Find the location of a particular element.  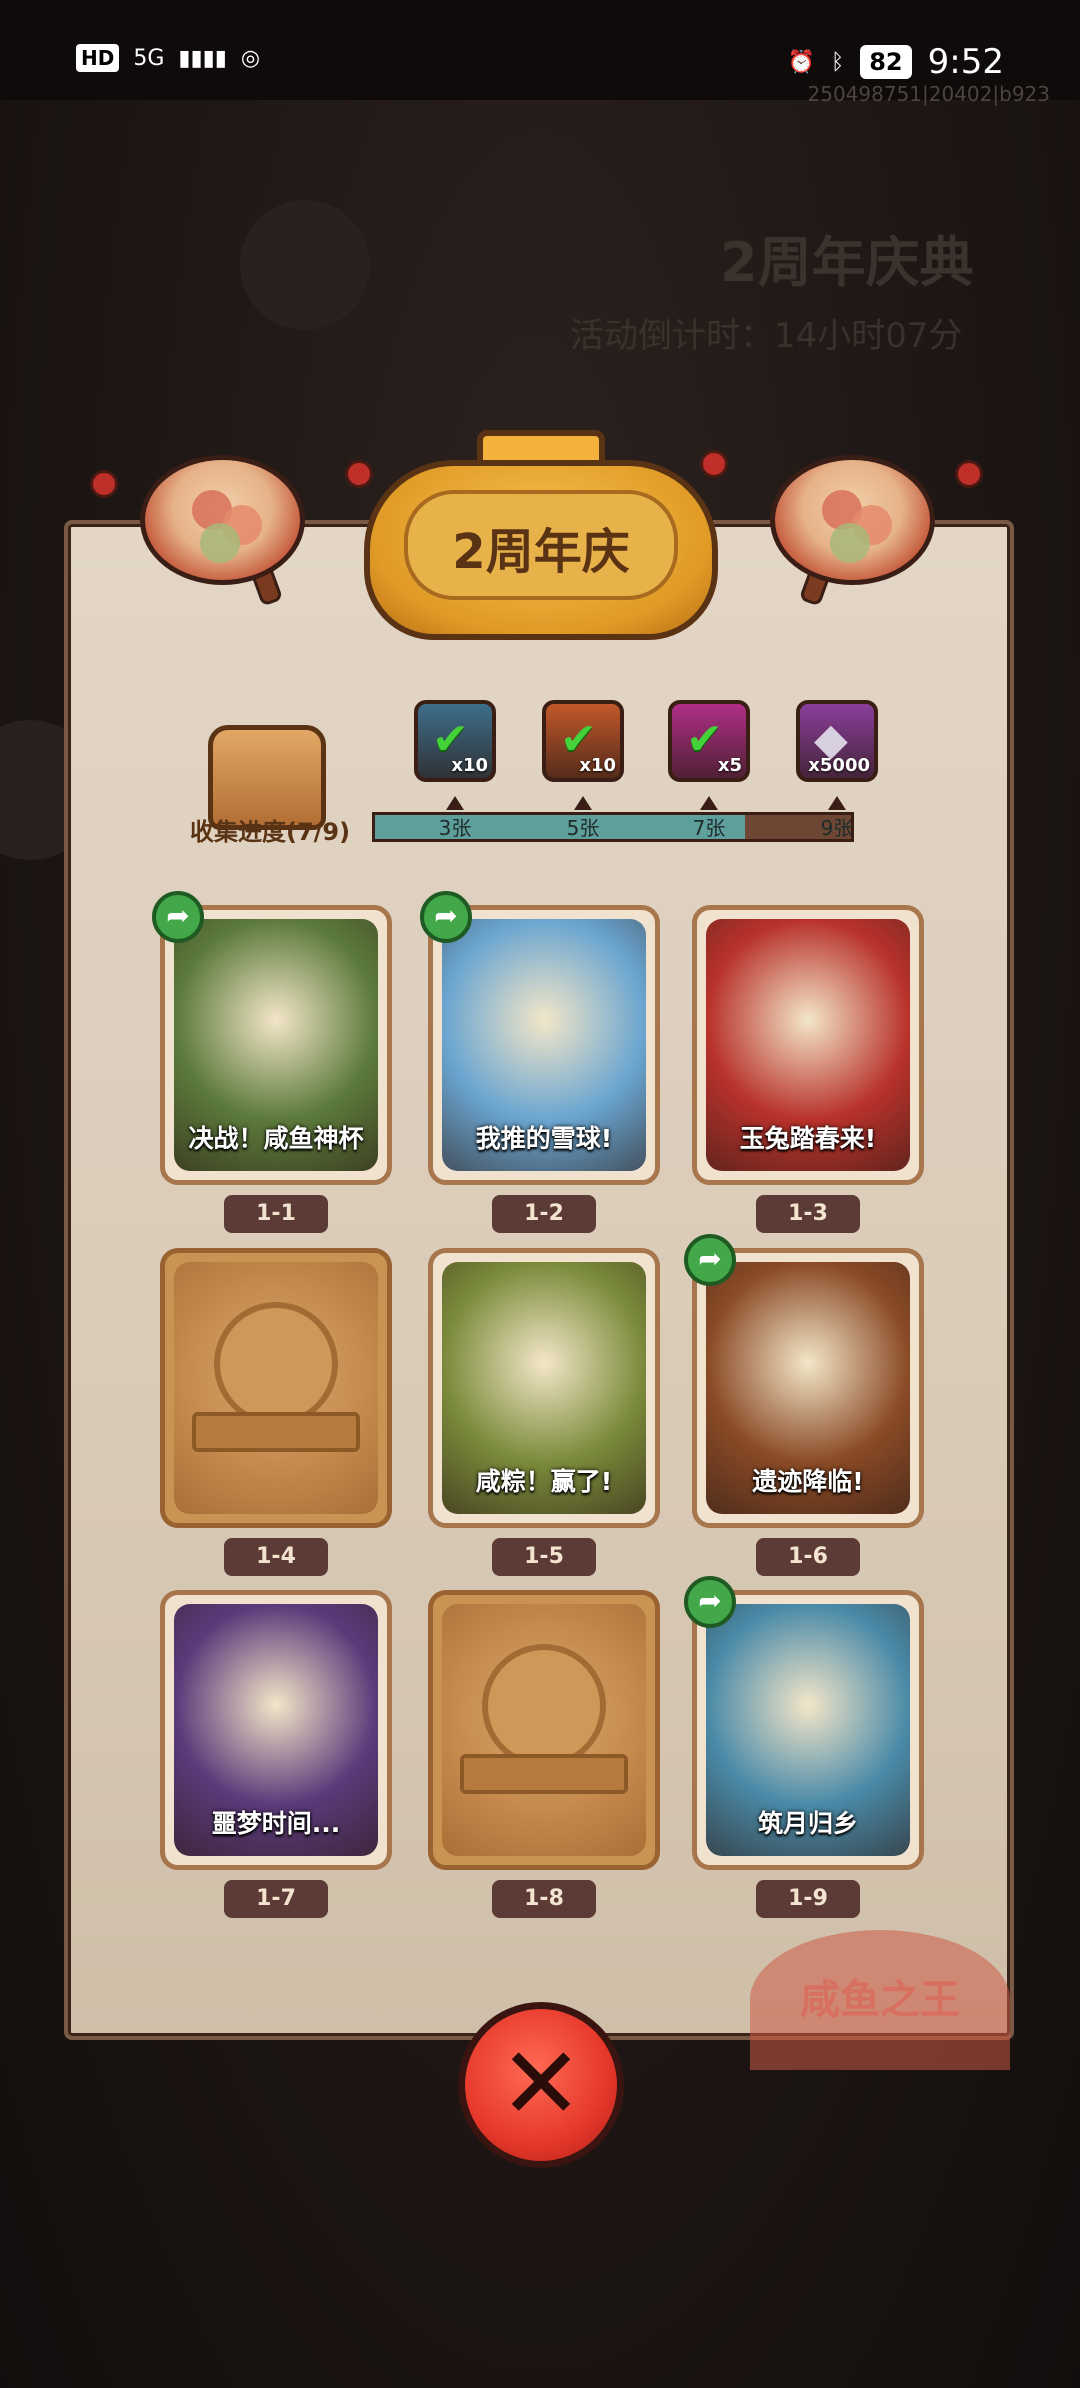

collection-card: 1-8 is located at coordinates (544, 1754).